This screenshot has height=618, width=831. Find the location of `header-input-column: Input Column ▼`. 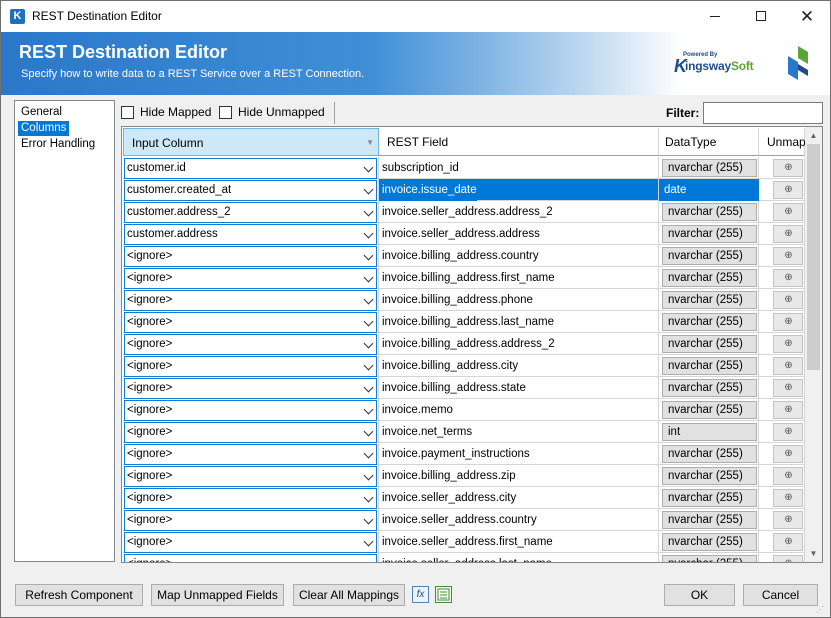

header-input-column: Input Column ▼ is located at coordinates (251, 142).